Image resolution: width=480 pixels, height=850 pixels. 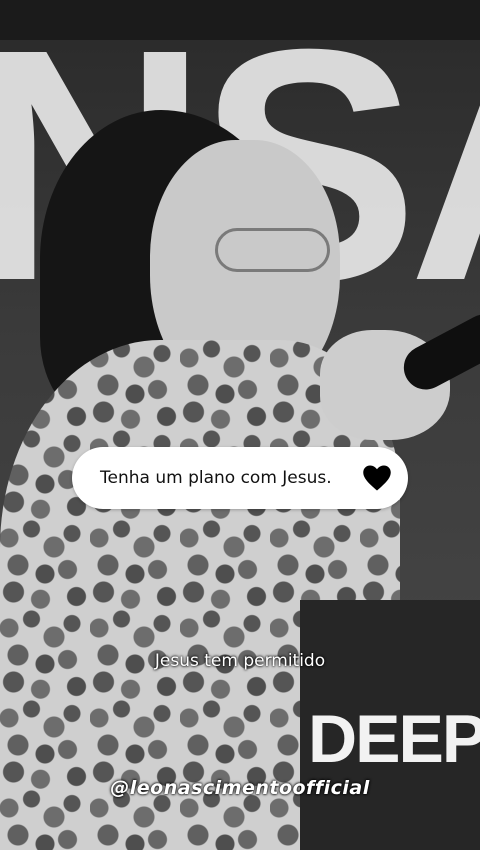 I want to click on caption-card: Tenha um plano com Jesus., so click(x=240, y=478).